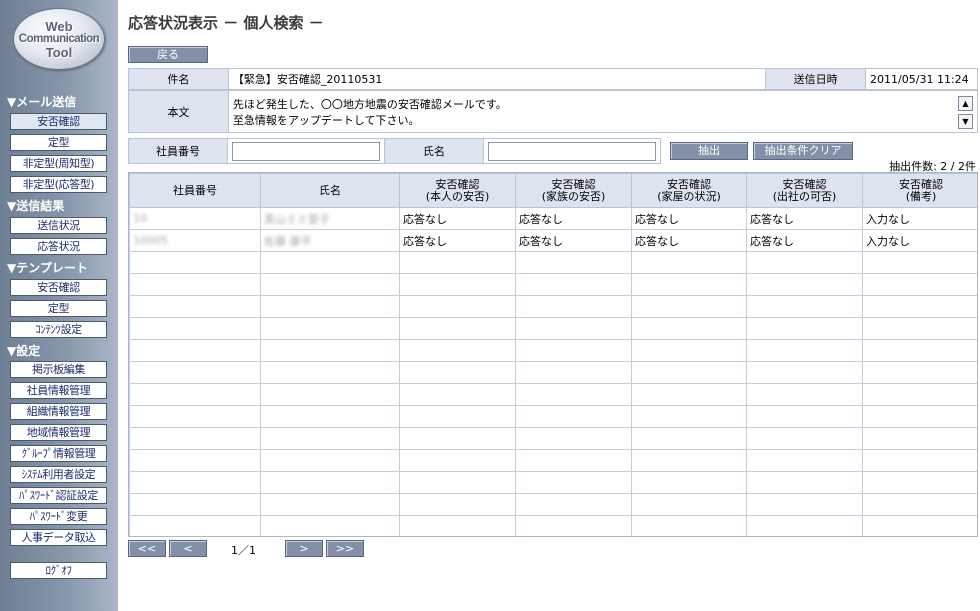 The image size is (980, 611). What do you see at coordinates (58, 369) in the screenshot?
I see `nav-bulletin-edit: 掲示板編集` at bounding box center [58, 369].